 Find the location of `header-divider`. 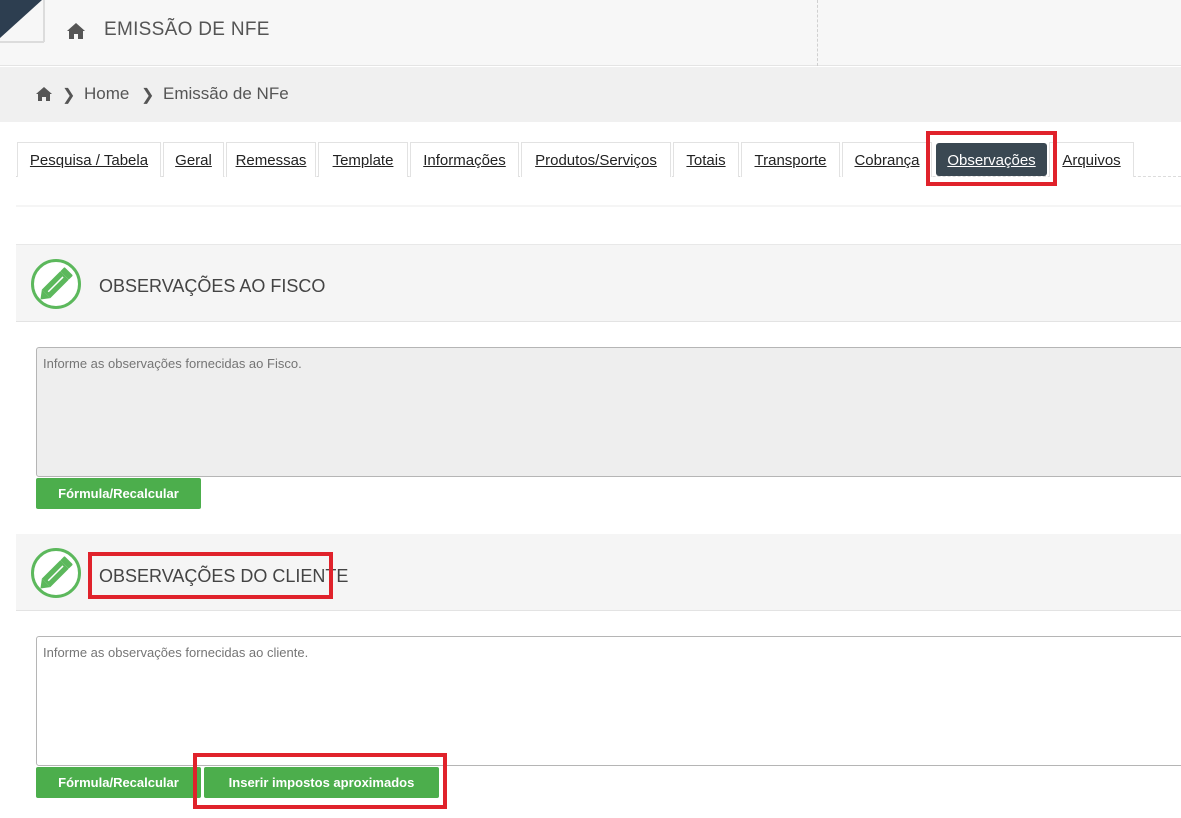

header-divider is located at coordinates (817, 33).